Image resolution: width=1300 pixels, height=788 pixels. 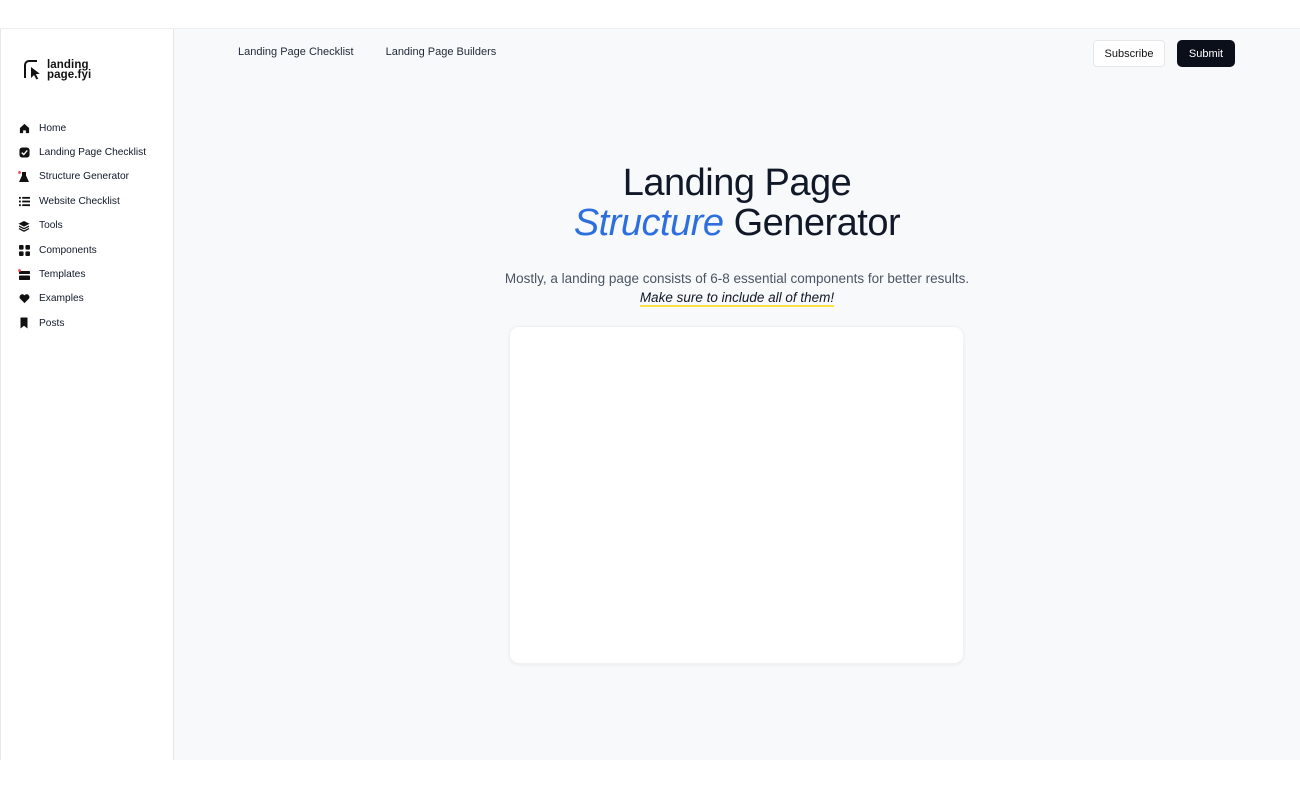 What do you see at coordinates (441, 52) in the screenshot?
I see `nav-link-landing-page-builders: Landing Page Builders` at bounding box center [441, 52].